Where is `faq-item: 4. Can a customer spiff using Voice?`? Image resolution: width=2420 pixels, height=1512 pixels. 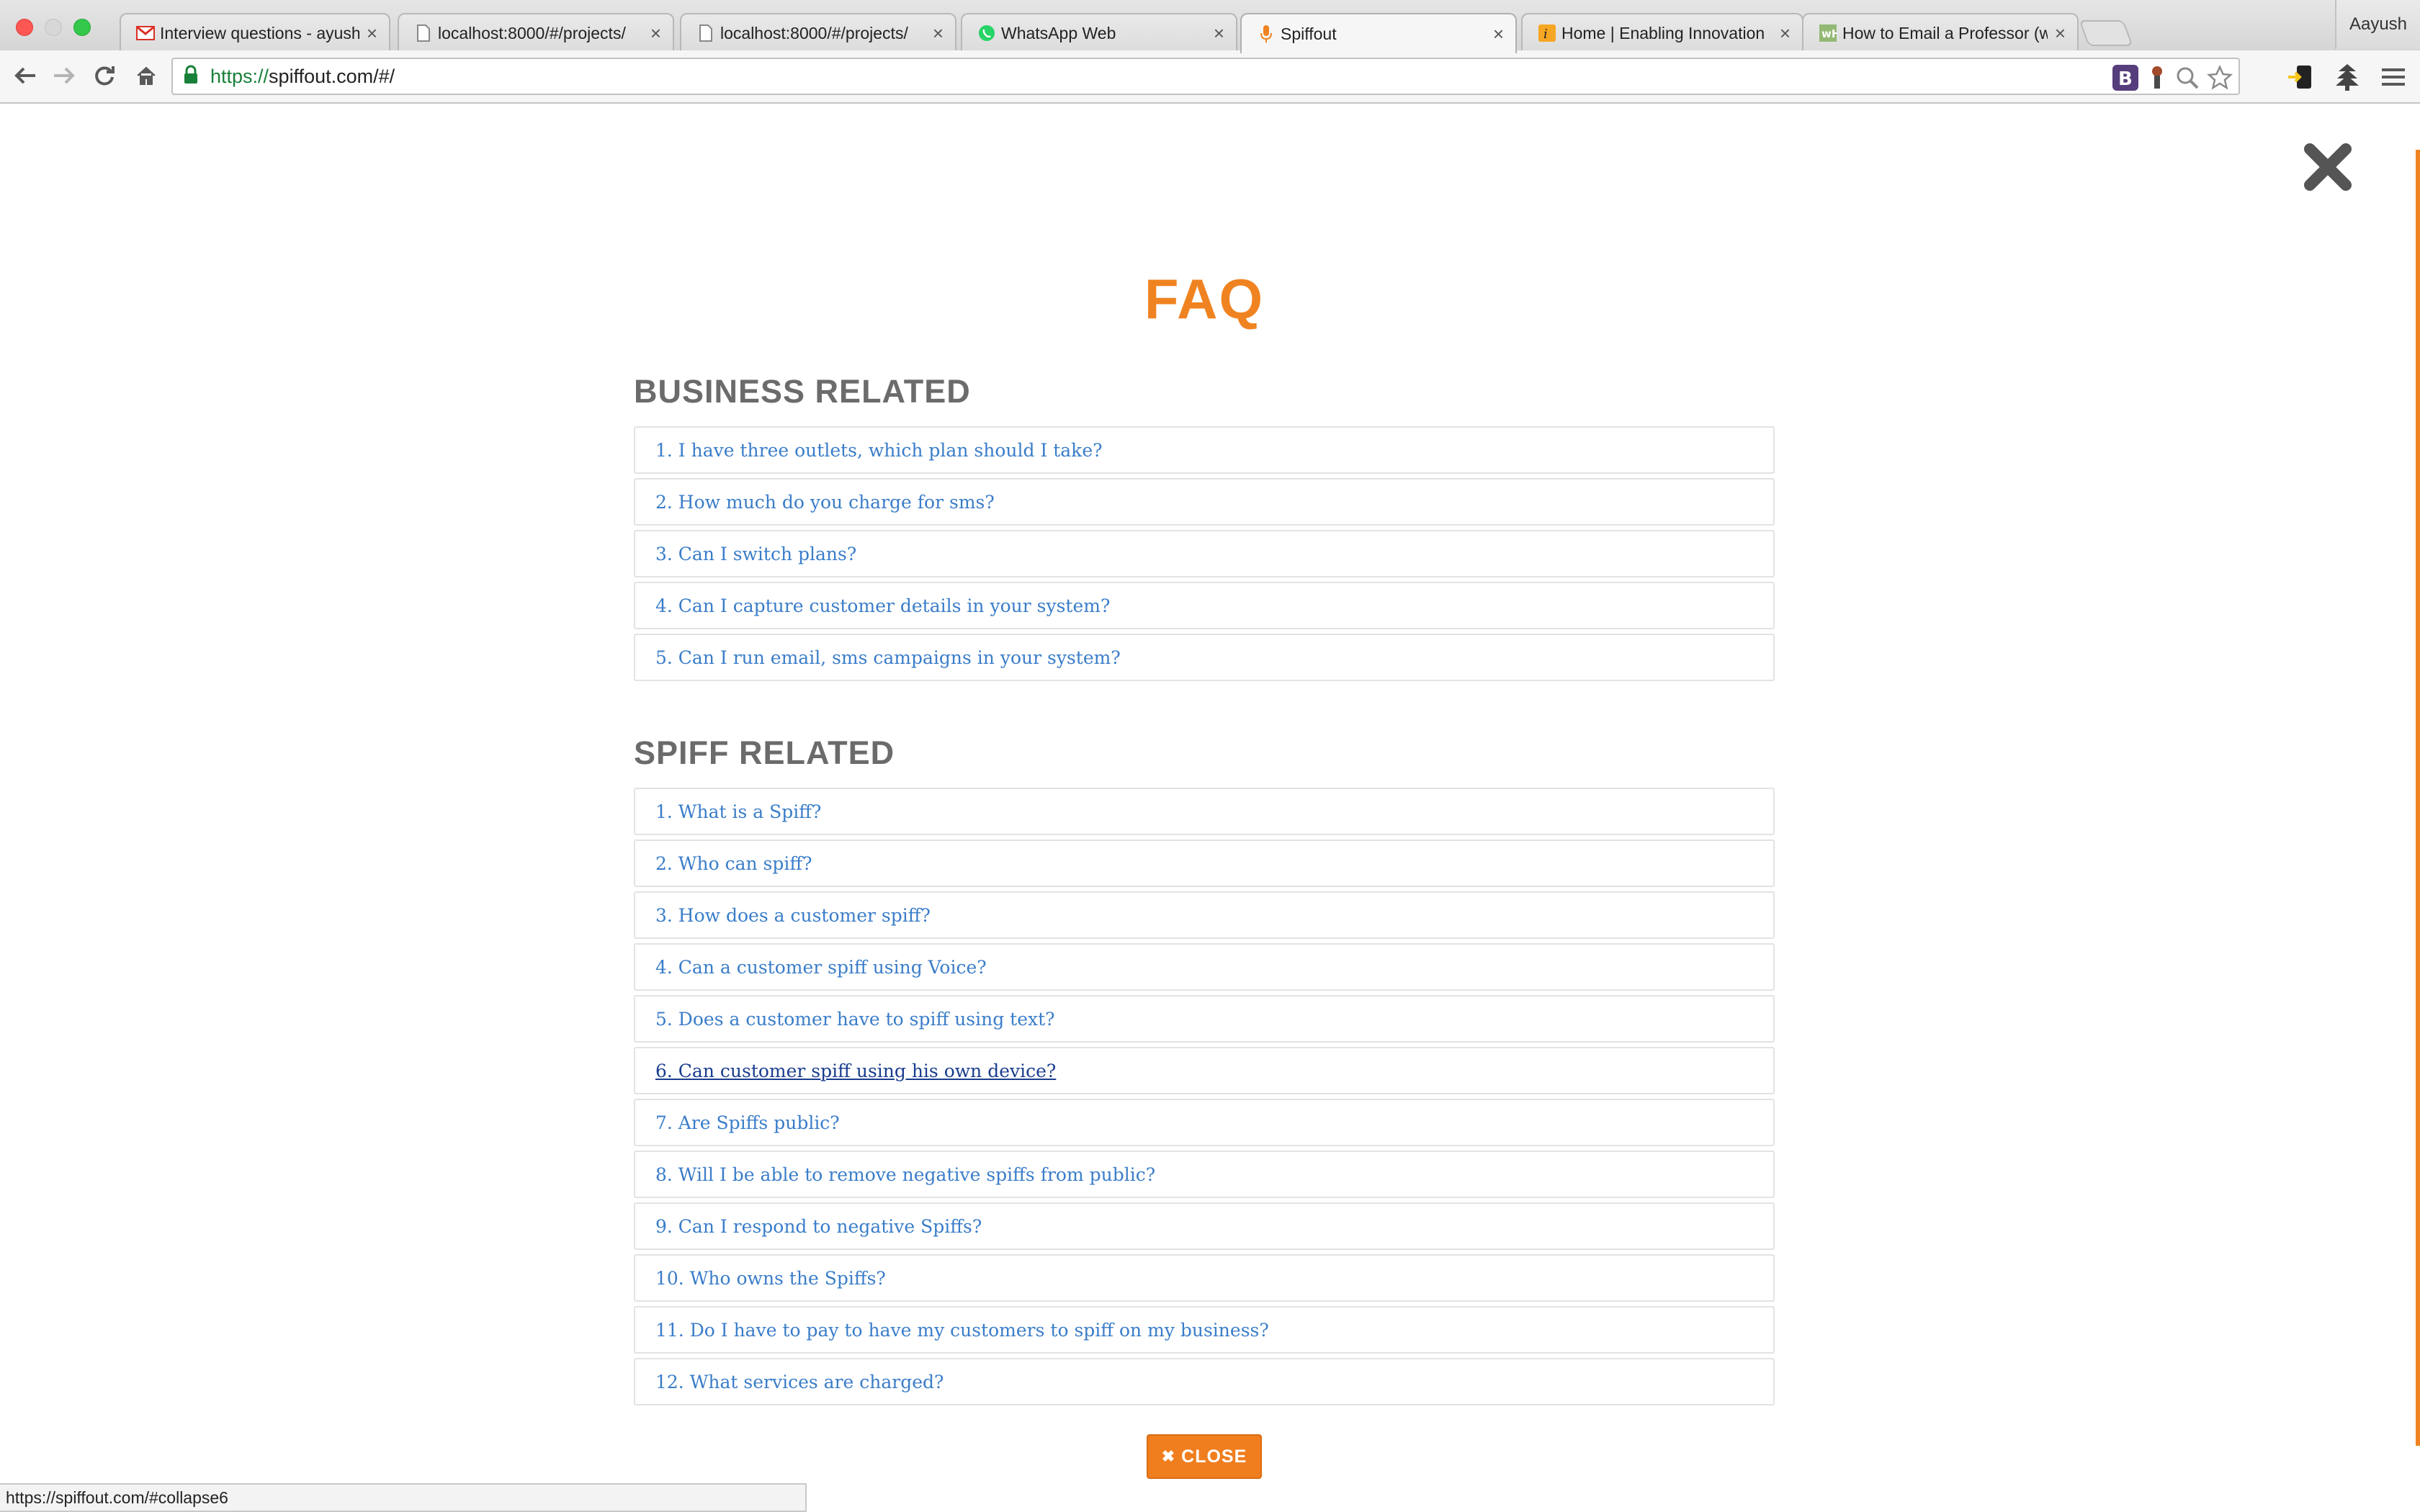 faq-item: 4. Can a customer spiff using Voice? is located at coordinates (1204, 967).